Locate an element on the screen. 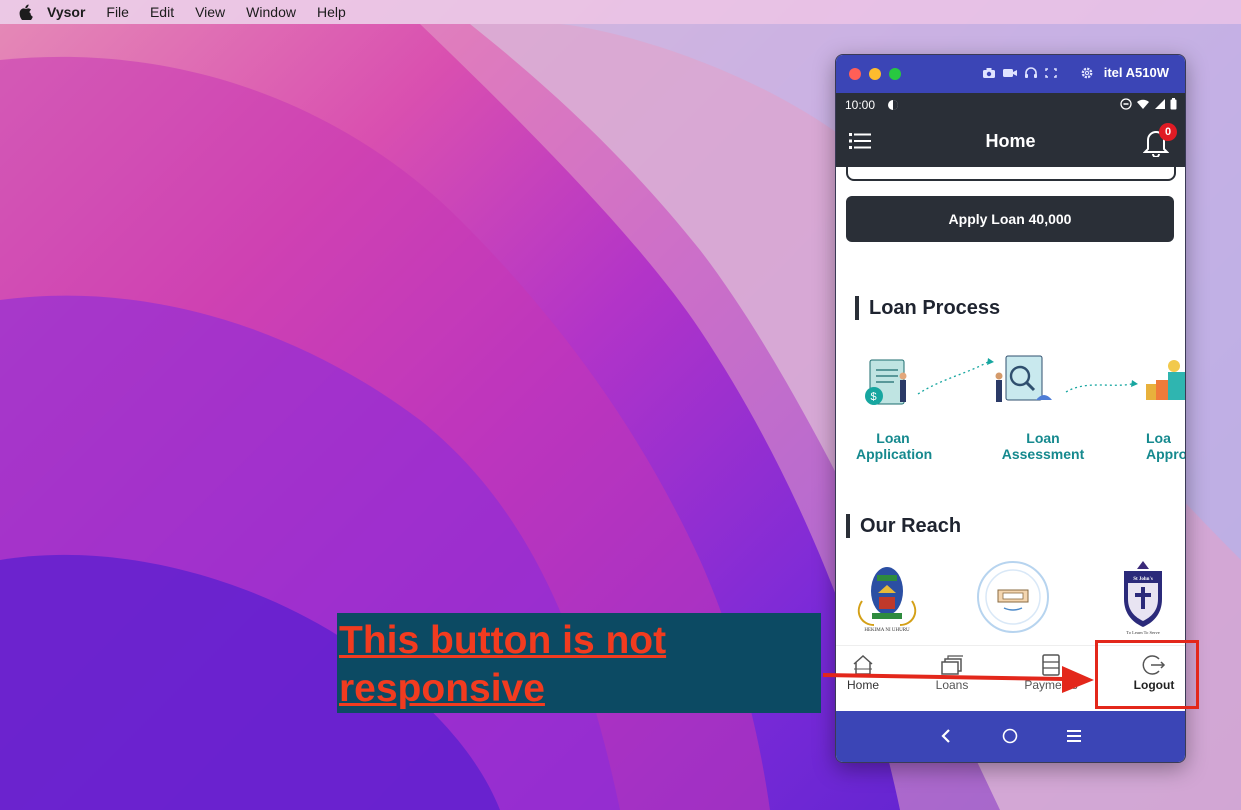  status-icons is located at coordinates (1148, 104).